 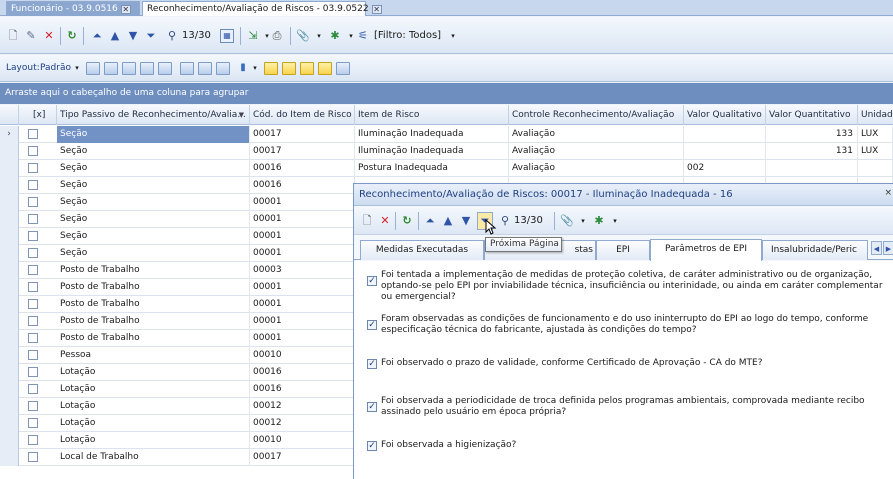 What do you see at coordinates (432, 115) in the screenshot?
I see `column-header-item: Item de Risco` at bounding box center [432, 115].